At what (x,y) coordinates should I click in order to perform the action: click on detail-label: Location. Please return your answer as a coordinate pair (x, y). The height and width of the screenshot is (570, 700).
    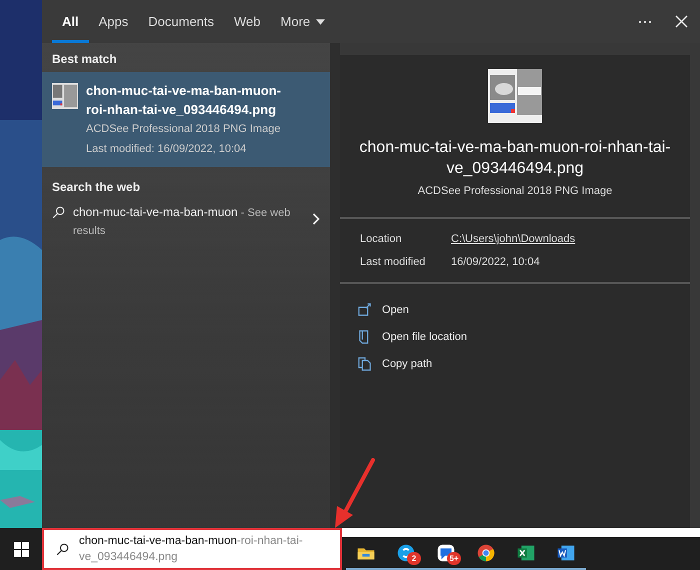
    Looking at the image, I should click on (381, 239).